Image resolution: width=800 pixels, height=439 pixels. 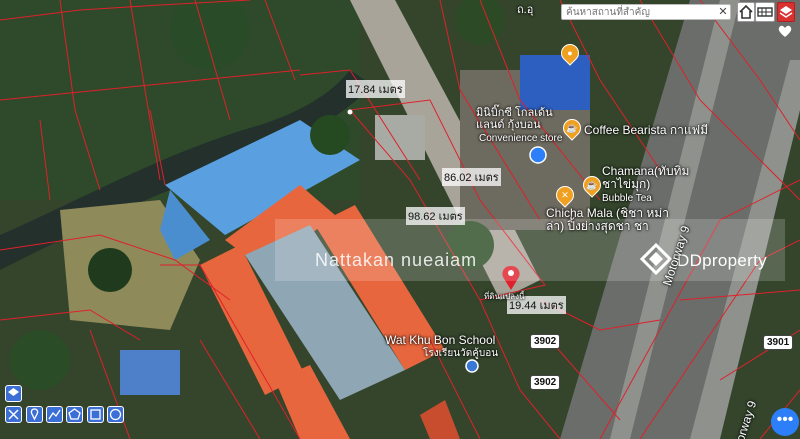 What do you see at coordinates (115, 414) in the screenshot?
I see `circle-icon` at bounding box center [115, 414].